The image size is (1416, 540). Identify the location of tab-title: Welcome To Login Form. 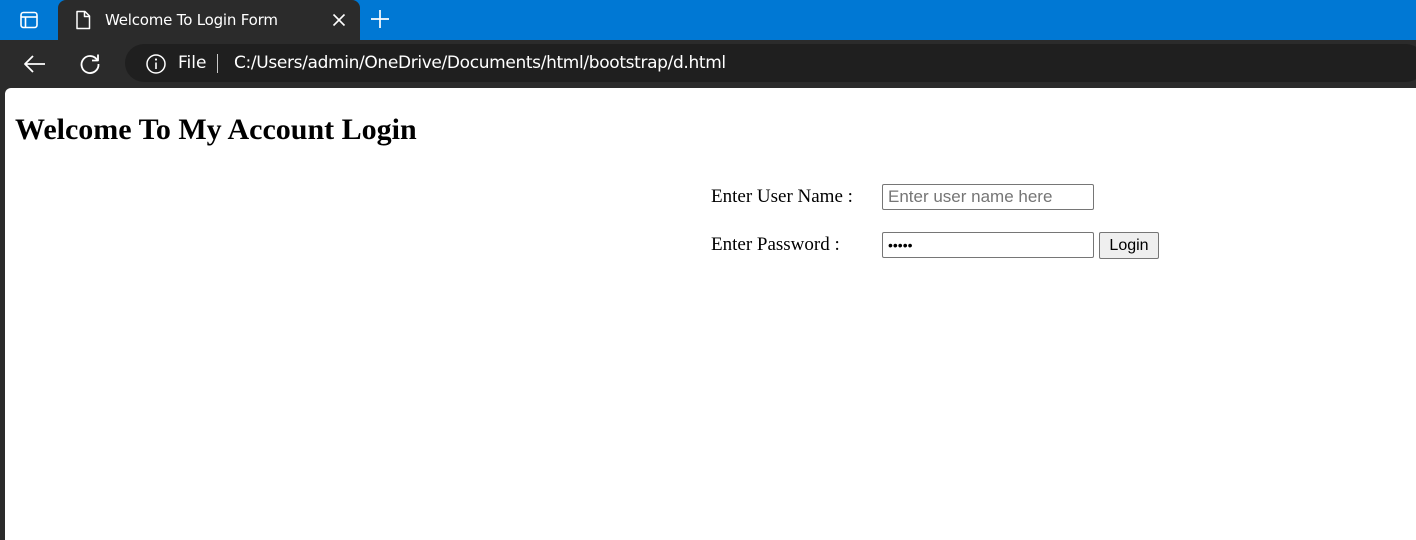
(191, 20).